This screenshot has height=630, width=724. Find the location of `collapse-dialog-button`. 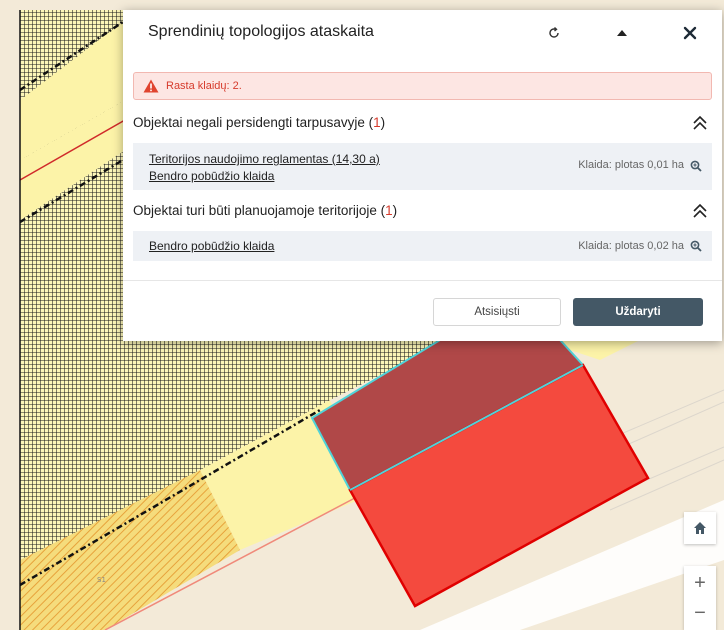

collapse-dialog-button is located at coordinates (622, 33).